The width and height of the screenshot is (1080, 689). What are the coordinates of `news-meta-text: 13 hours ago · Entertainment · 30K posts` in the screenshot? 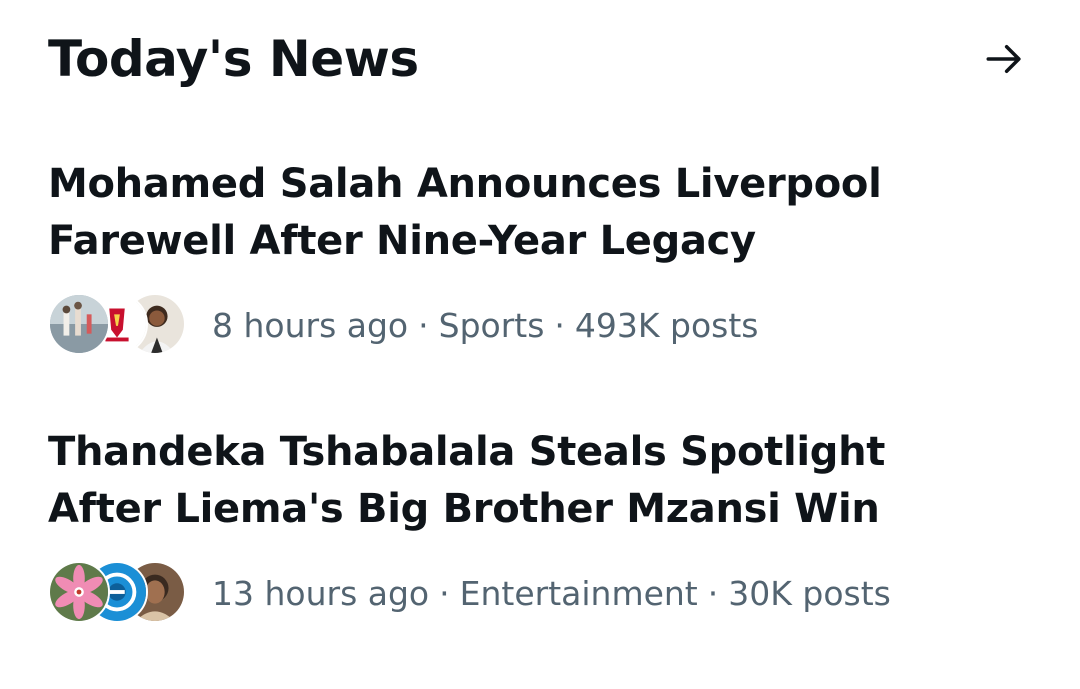 It's located at (551, 593).